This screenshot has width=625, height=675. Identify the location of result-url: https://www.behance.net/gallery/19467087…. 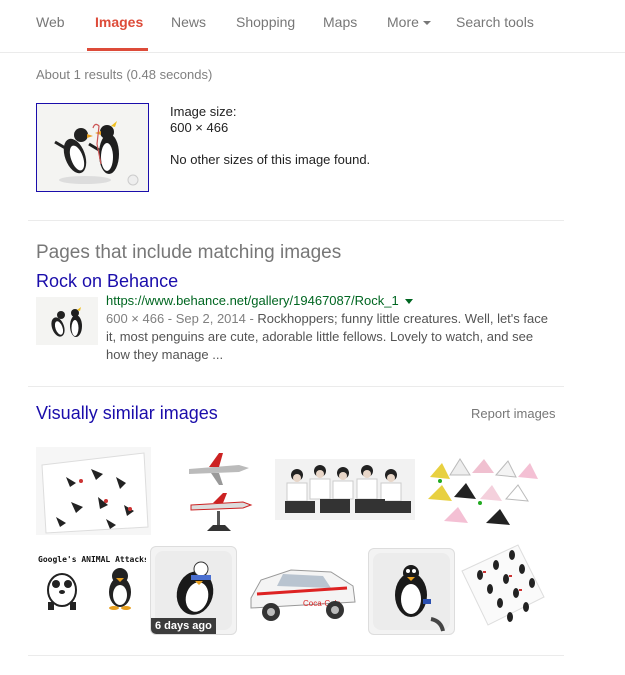
(259, 300).